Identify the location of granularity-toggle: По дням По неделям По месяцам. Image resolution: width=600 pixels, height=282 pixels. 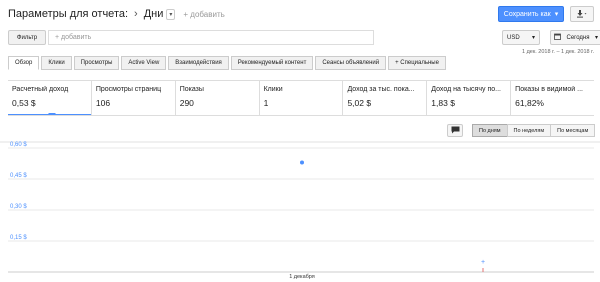
(534, 130).